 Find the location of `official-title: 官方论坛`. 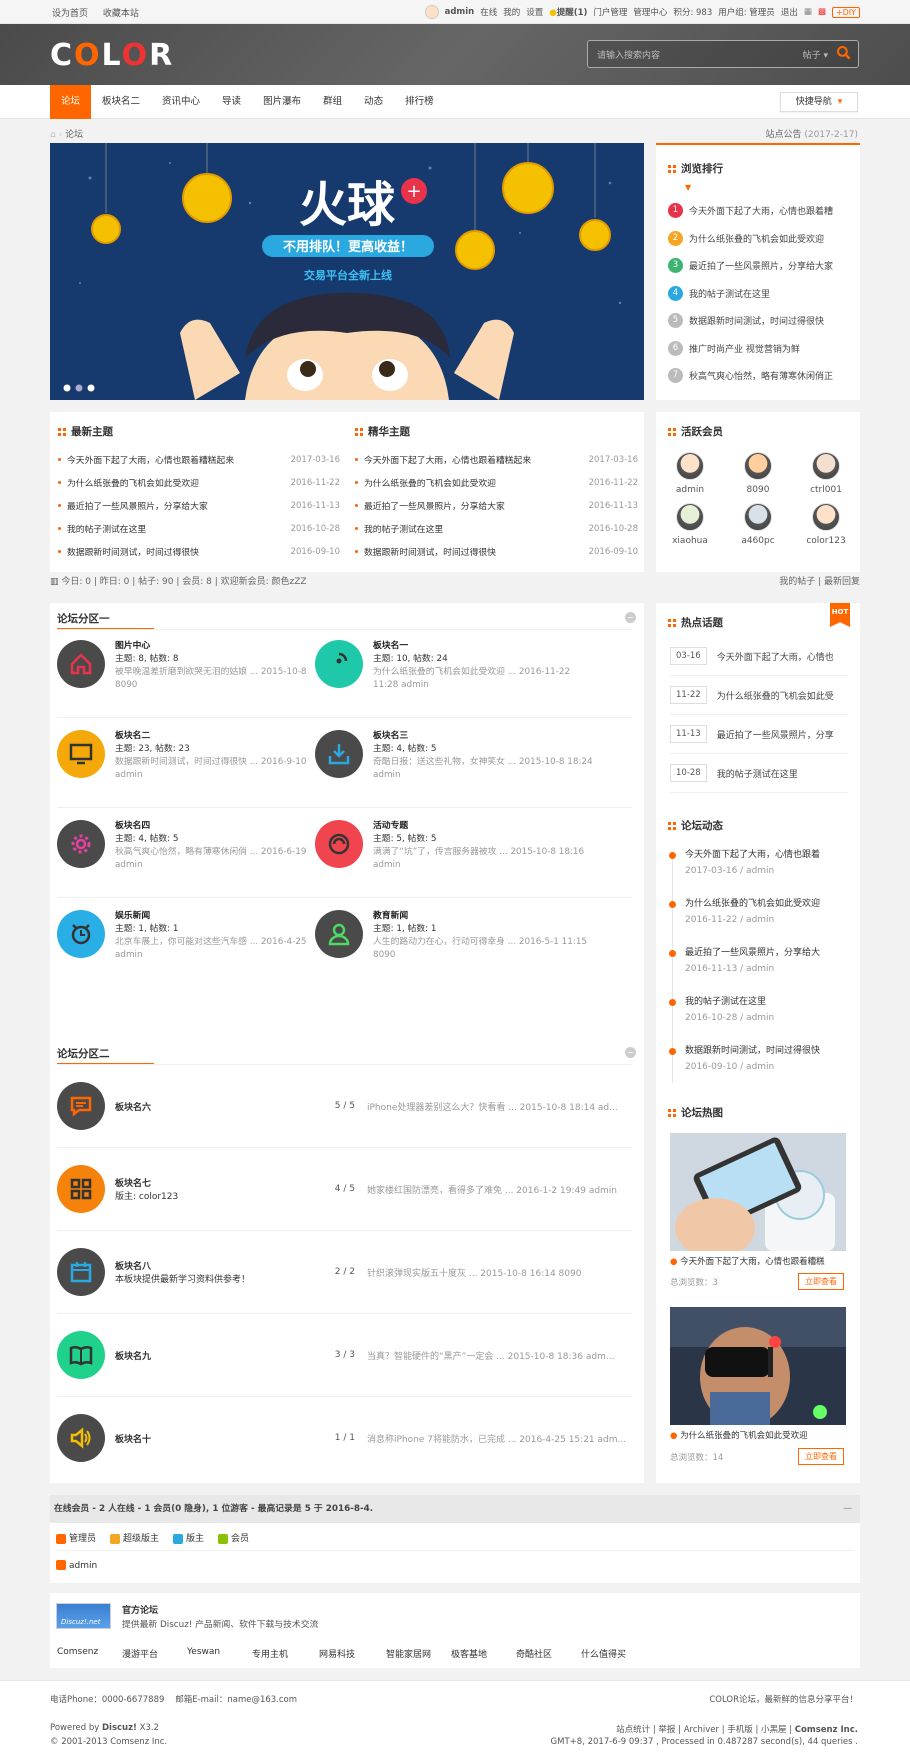

official-title: 官方论坛 is located at coordinates (140, 1609).